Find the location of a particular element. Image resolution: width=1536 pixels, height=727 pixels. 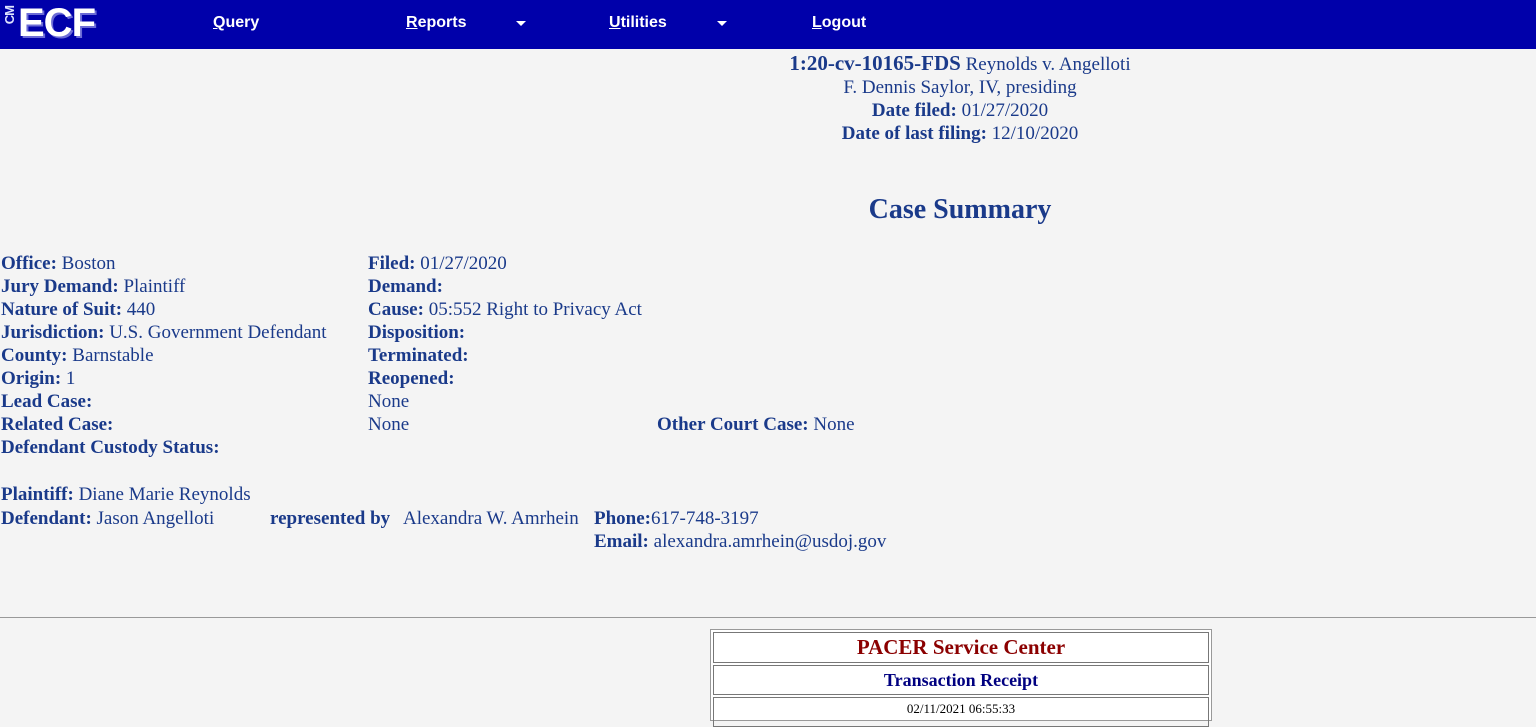

query-menu-link: Query is located at coordinates (236, 23).